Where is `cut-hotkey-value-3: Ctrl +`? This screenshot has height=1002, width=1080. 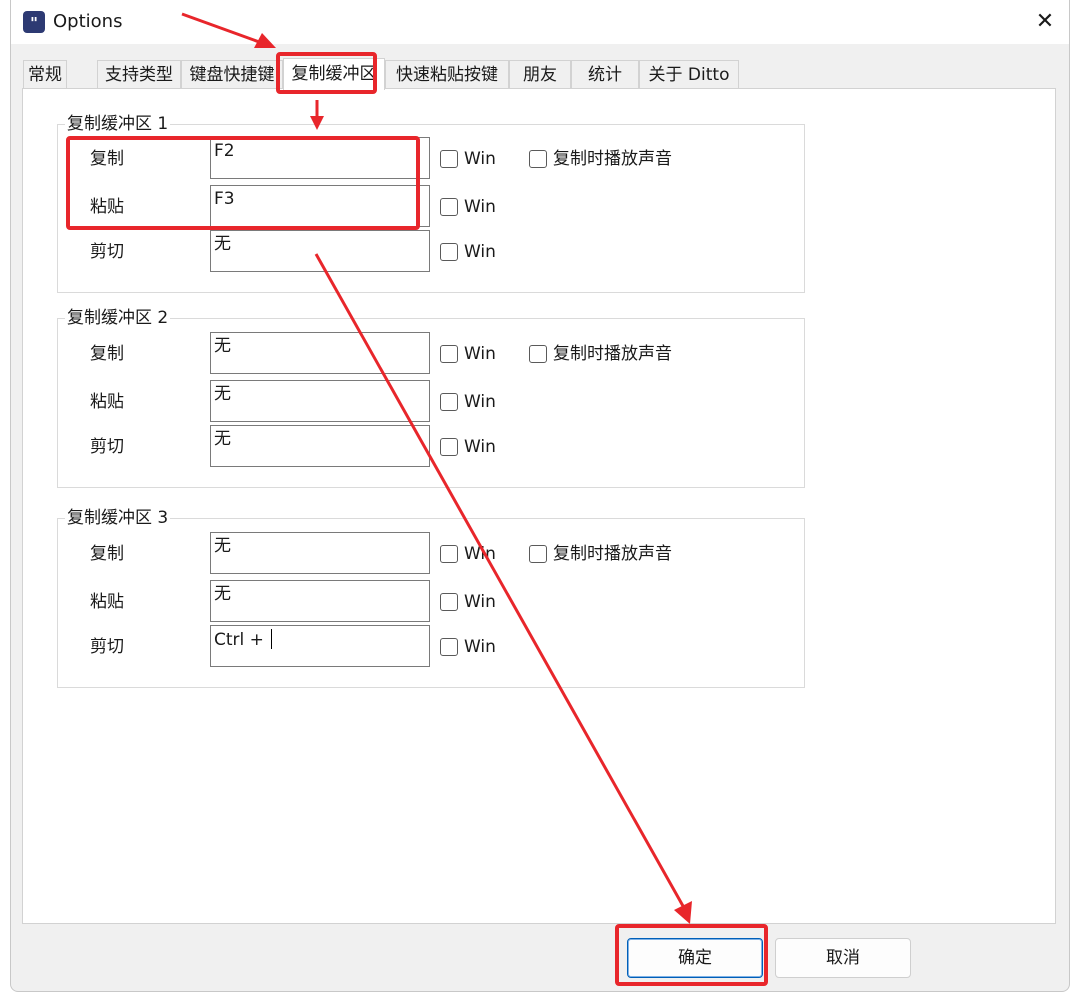
cut-hotkey-value-3: Ctrl + is located at coordinates (242, 640).